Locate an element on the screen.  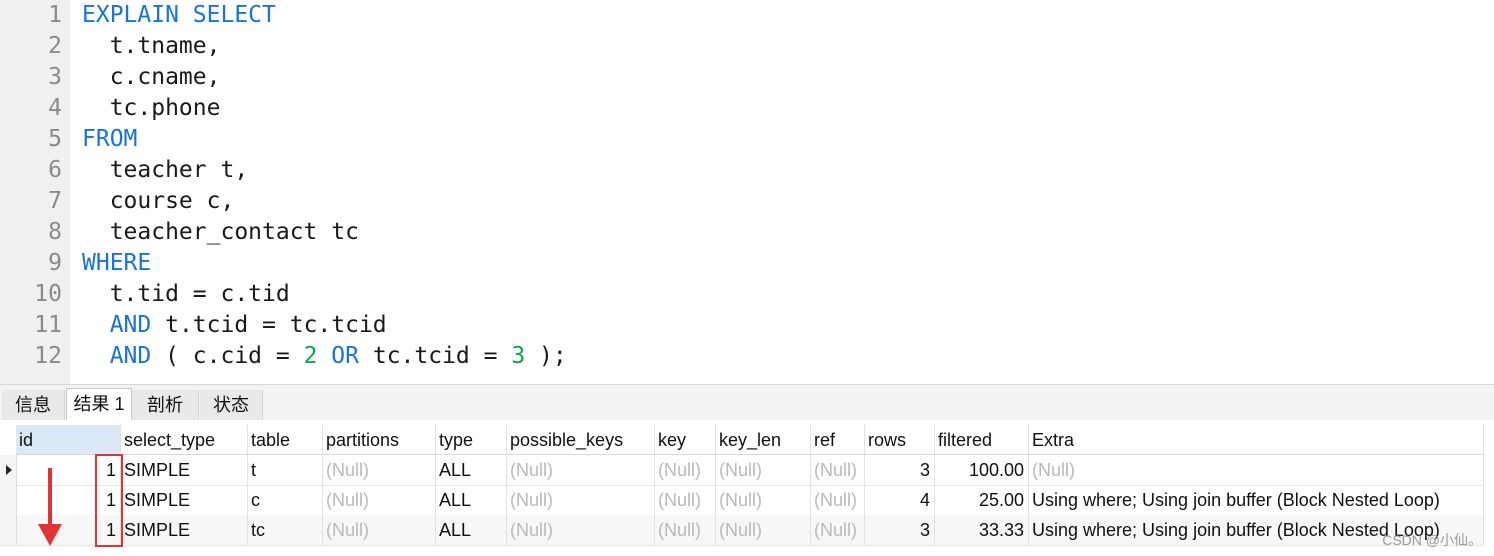
sql-token: teacher t, is located at coordinates (165, 170).